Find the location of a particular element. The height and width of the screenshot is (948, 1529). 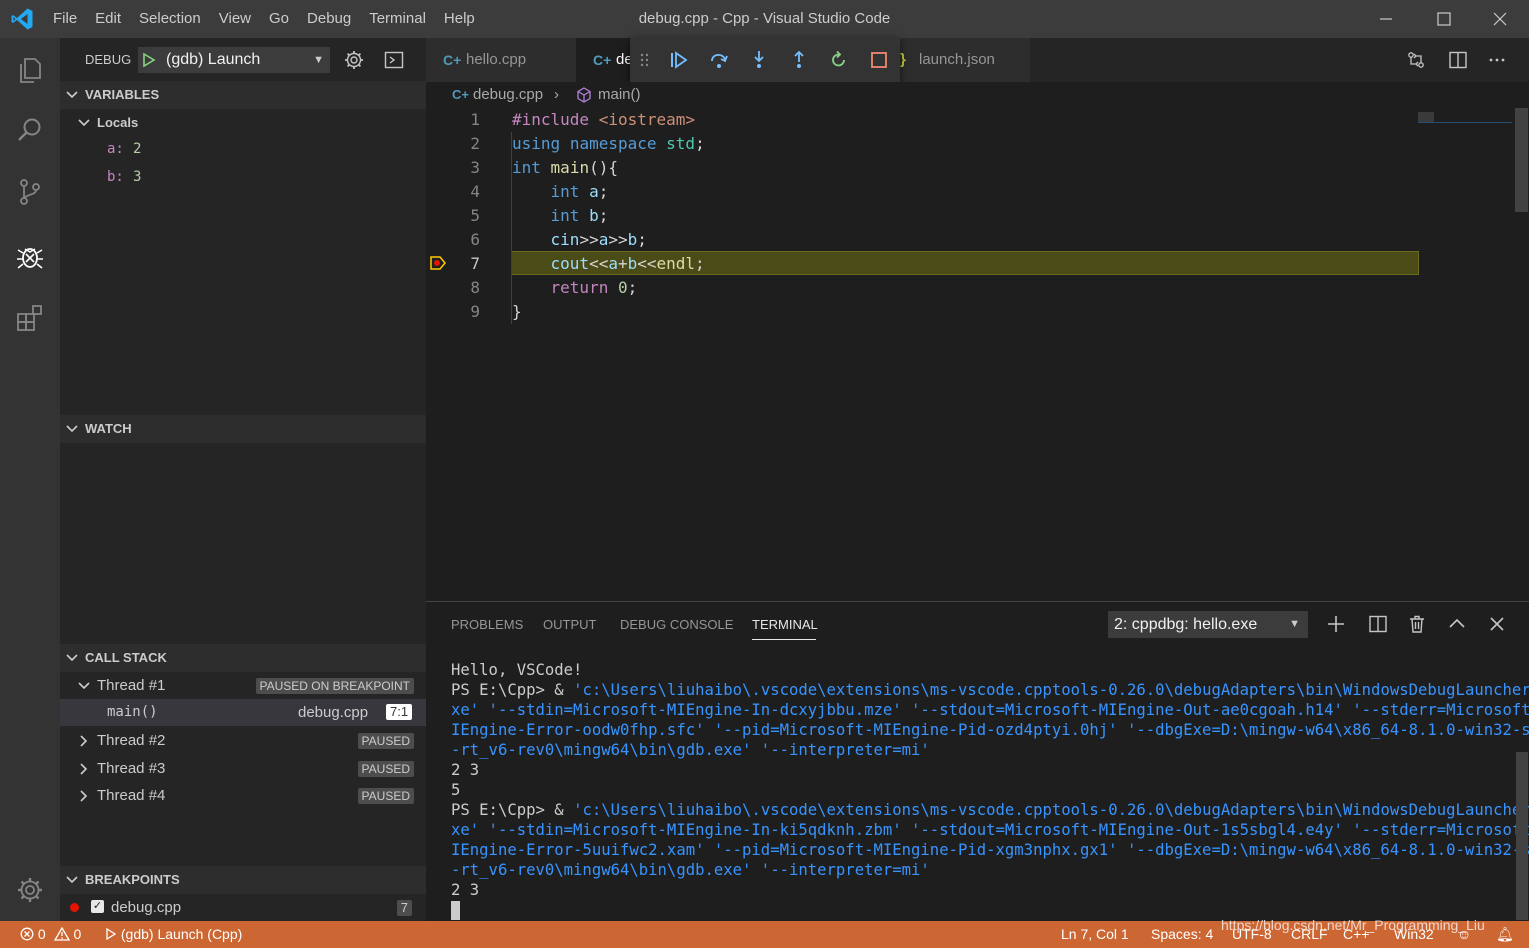

cursor-position: Ln 7, Col 1 is located at coordinates (1095, 934).